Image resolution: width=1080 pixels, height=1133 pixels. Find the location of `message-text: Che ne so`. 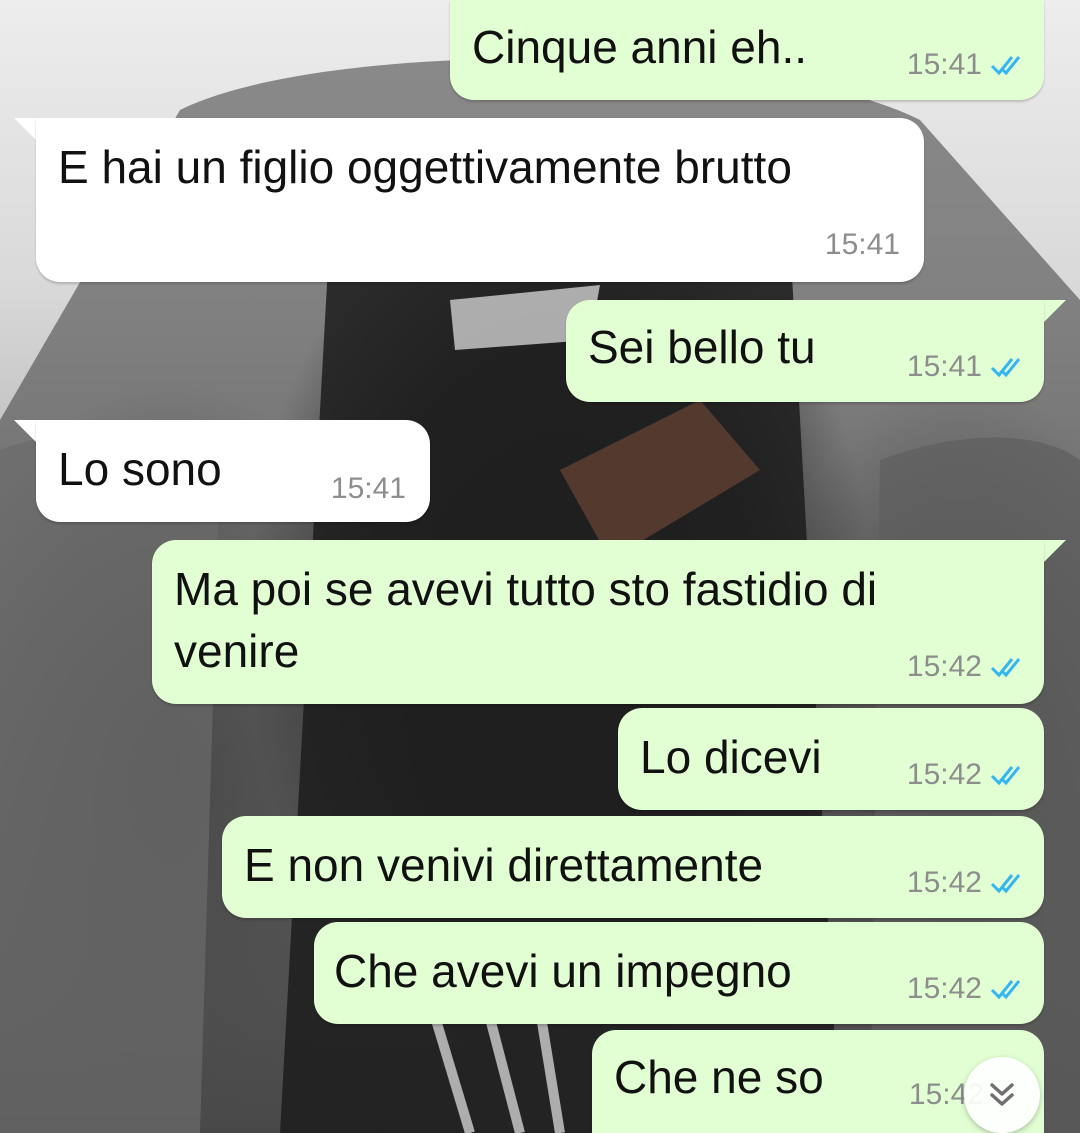

message-text: Che ne so is located at coordinates (719, 1077).